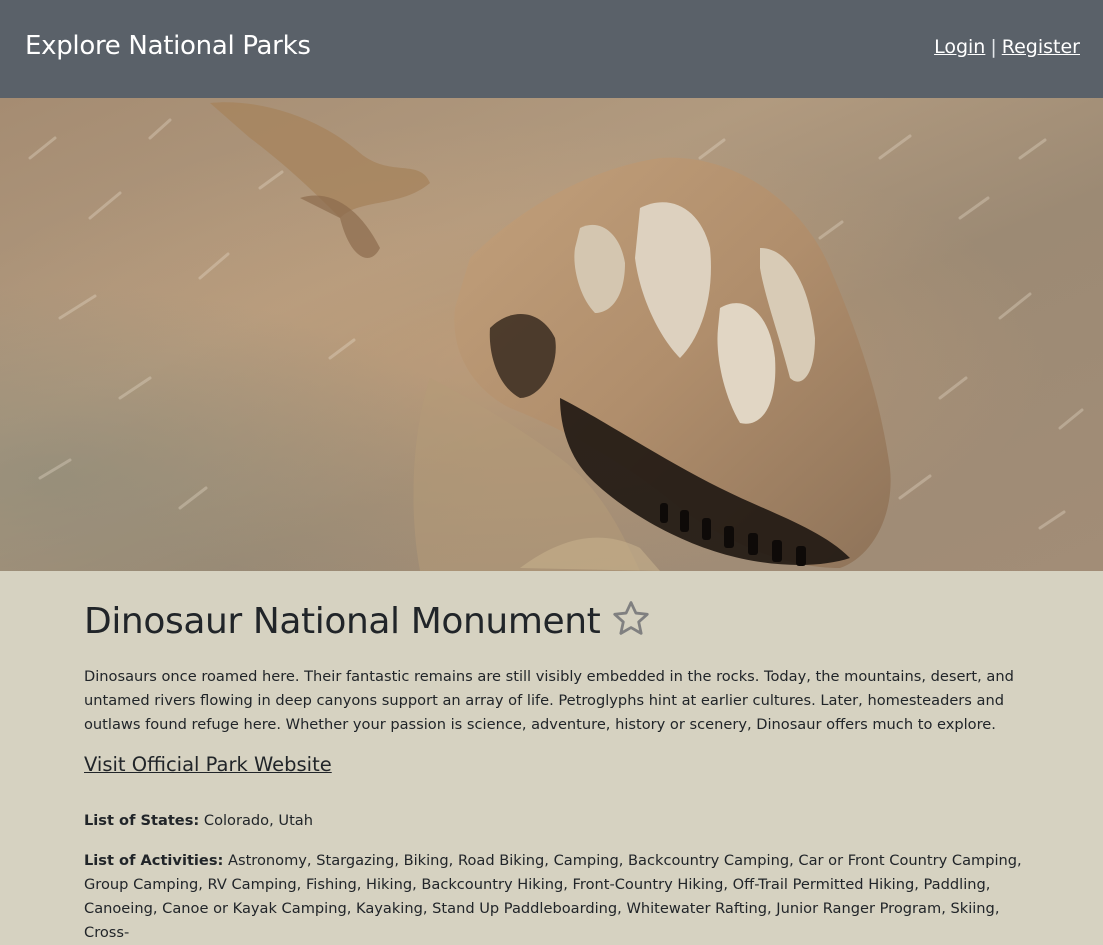  I want to click on star-outline-icon, so click(631, 621).